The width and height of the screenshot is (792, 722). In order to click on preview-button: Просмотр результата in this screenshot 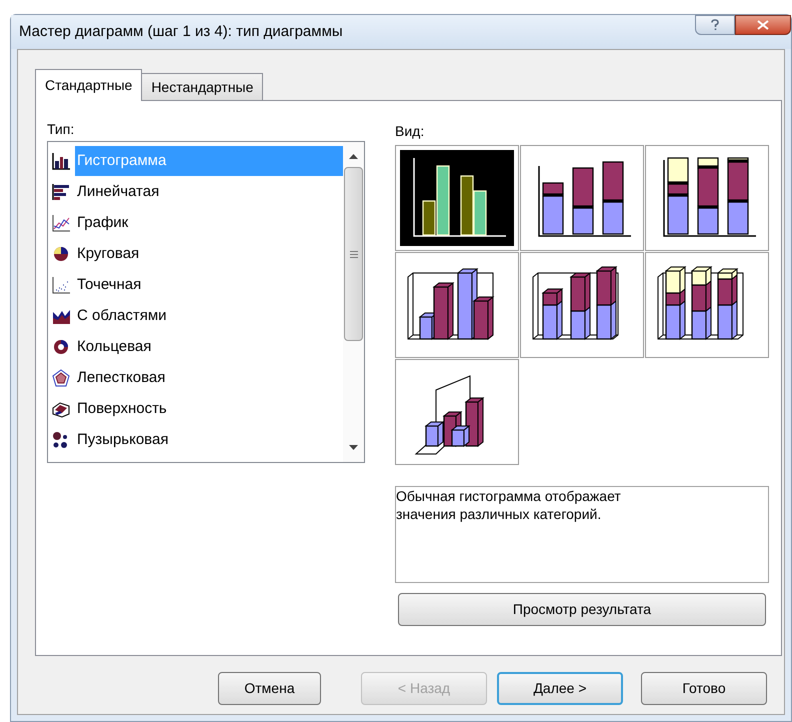, I will do `click(582, 609)`.